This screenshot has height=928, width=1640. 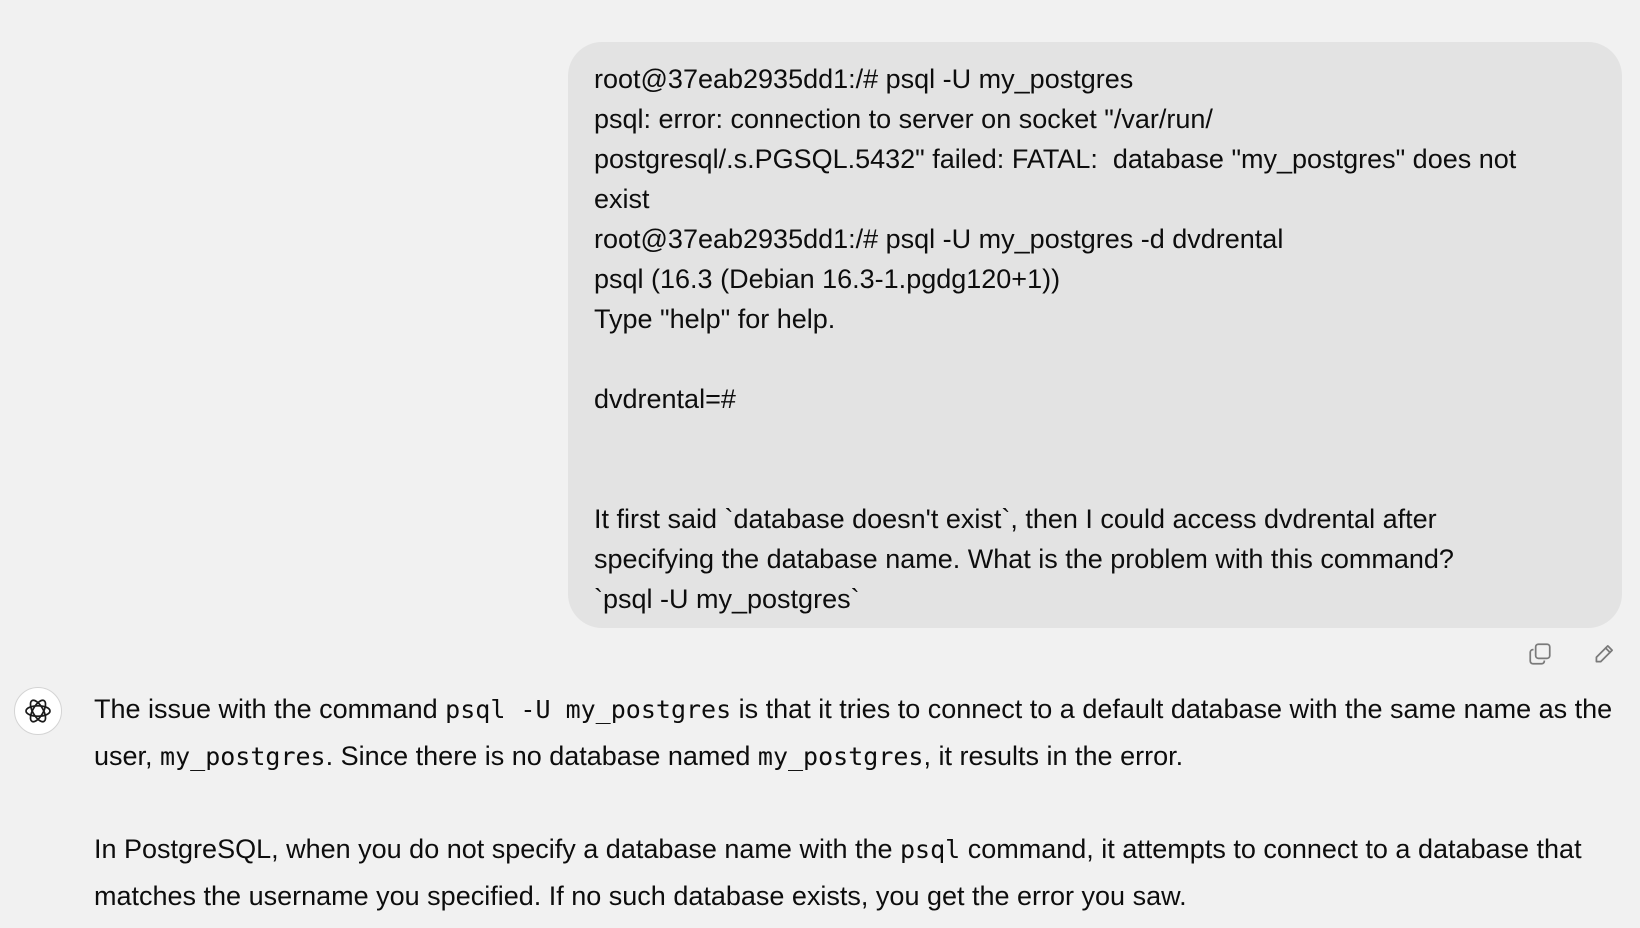 What do you see at coordinates (864, 79) in the screenshot?
I see `user-message-line: root@37eab2935dd1:/# psql -U my_postgres` at bounding box center [864, 79].